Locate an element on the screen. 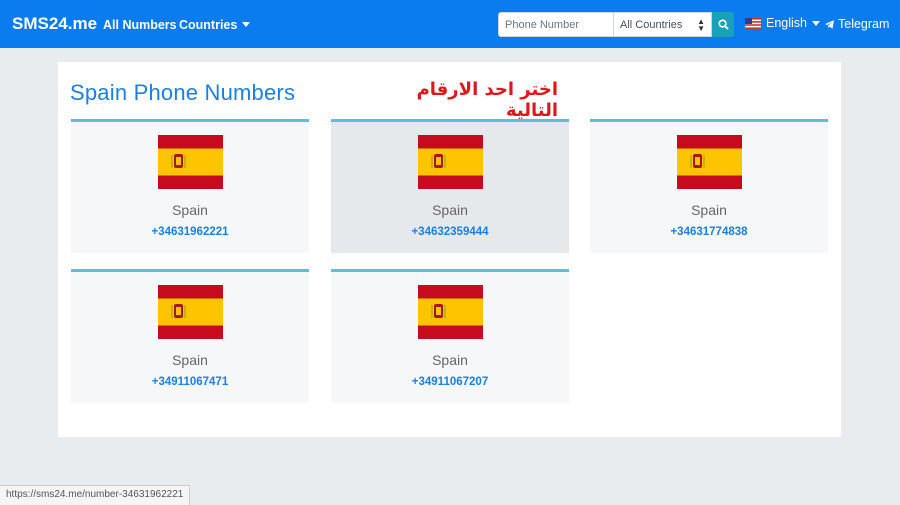 Image resolution: width=900 pixels, height=505 pixels. telegram-label: Telegram is located at coordinates (864, 24).